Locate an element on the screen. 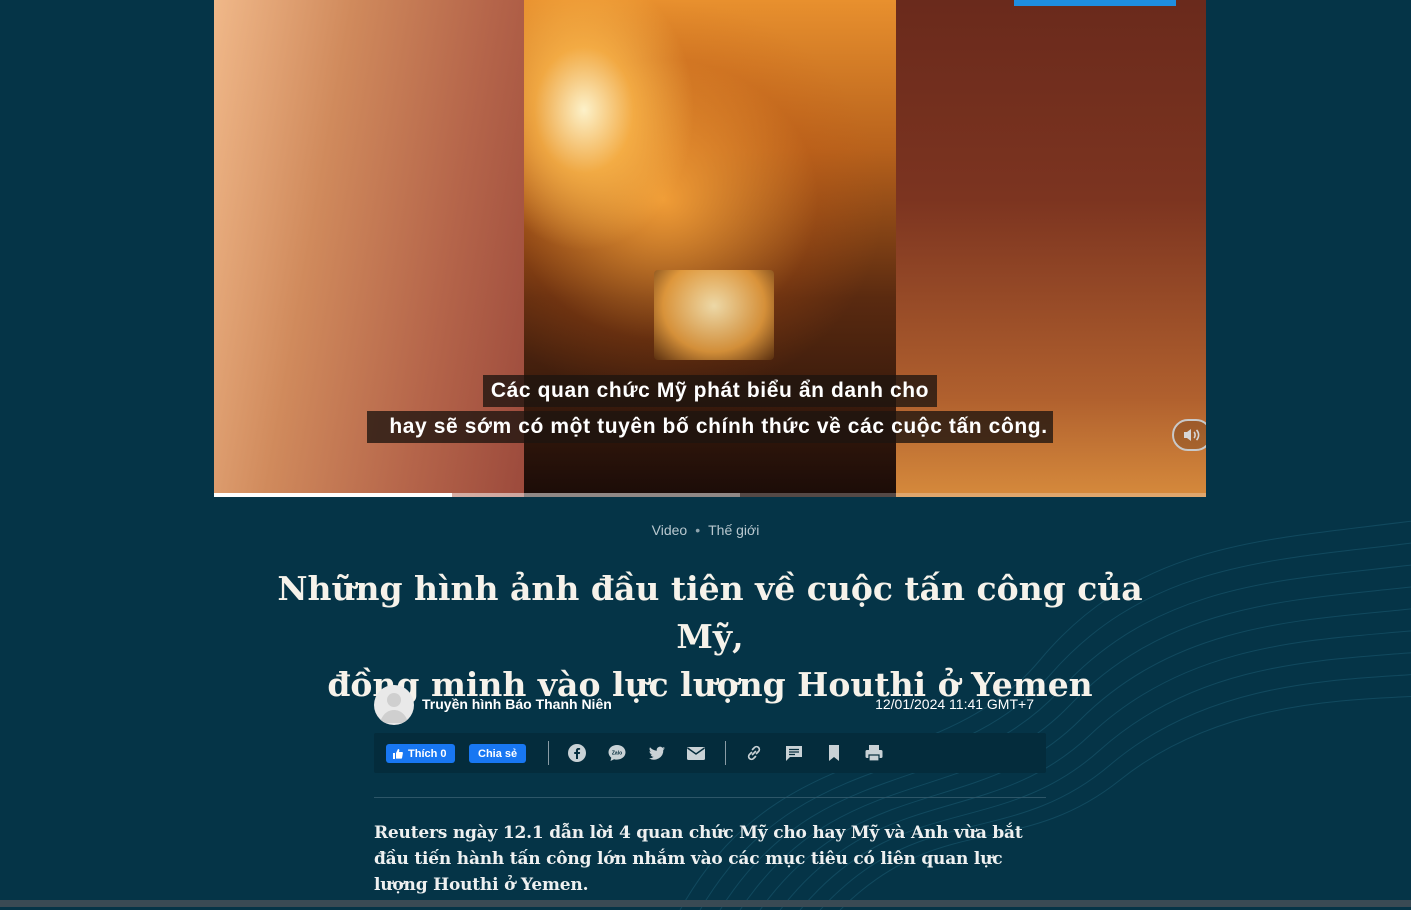  share-toolbar: Thích 0 Chia sẻ Zalo is located at coordinates (710, 753).